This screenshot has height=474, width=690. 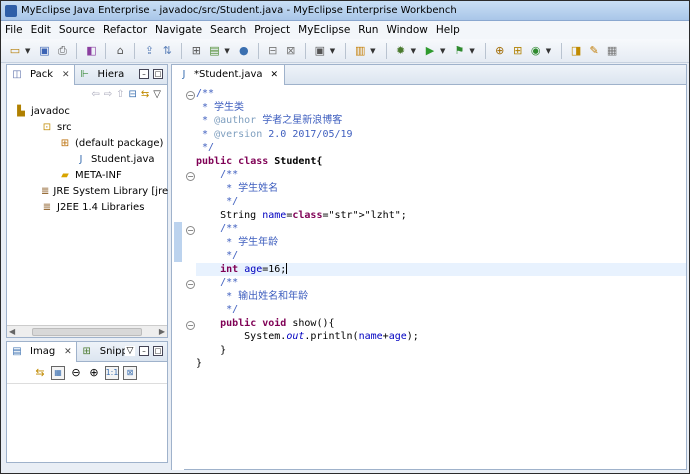 What do you see at coordinates (272, 30) in the screenshot?
I see `menu-project: Project` at bounding box center [272, 30].